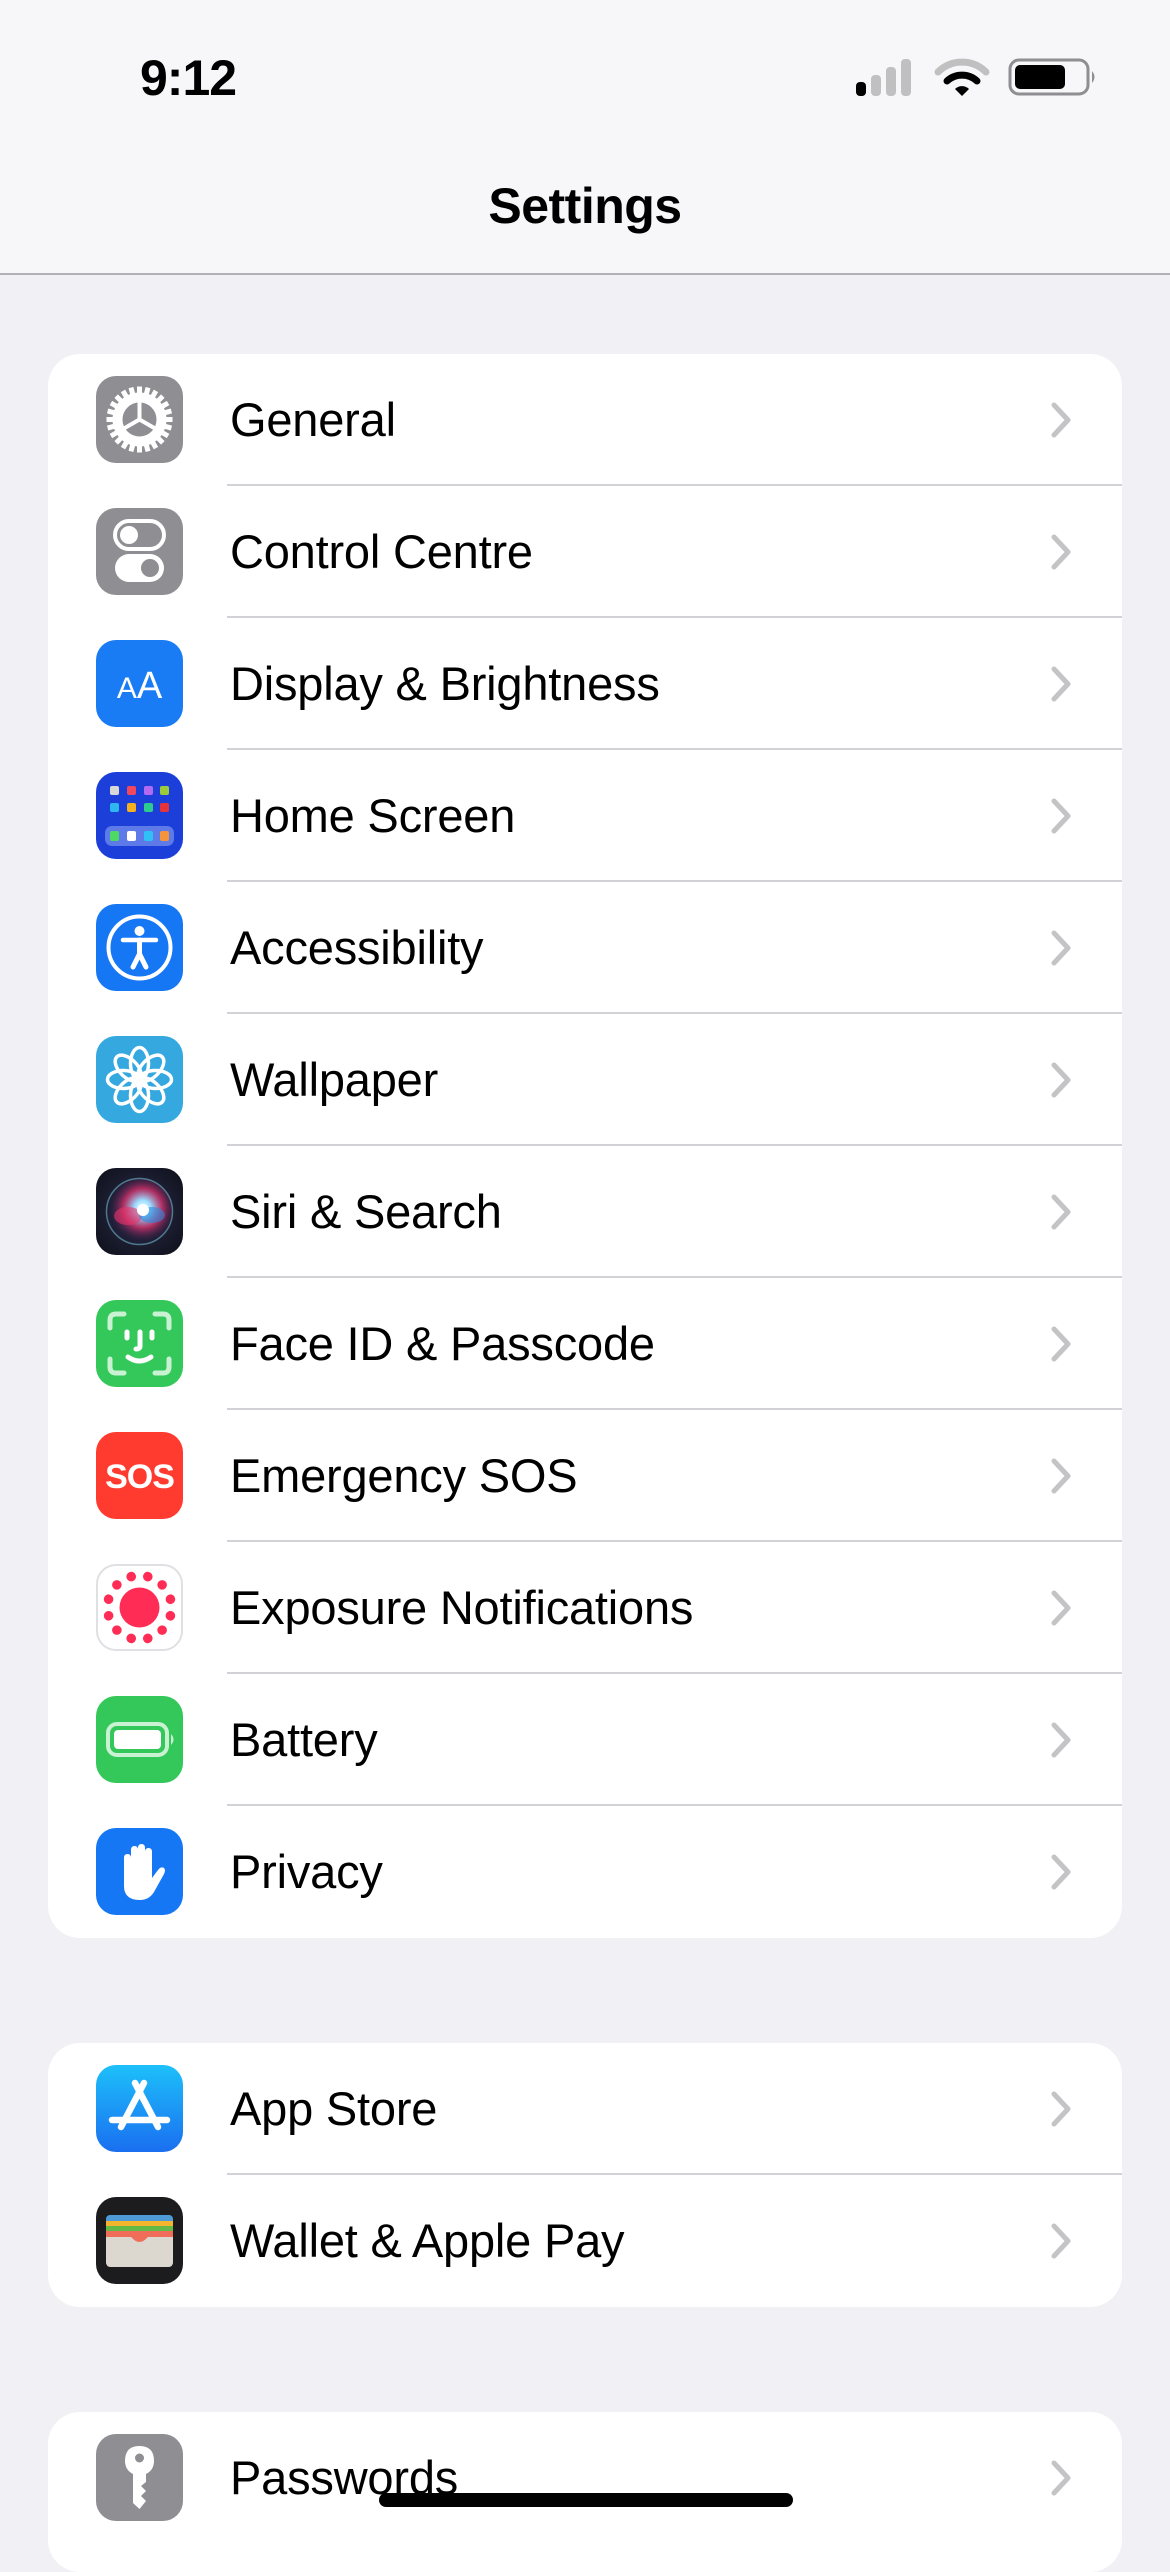 The height and width of the screenshot is (2572, 1170). What do you see at coordinates (585, 1740) in the screenshot?
I see `settings-row-battery: Battery` at bounding box center [585, 1740].